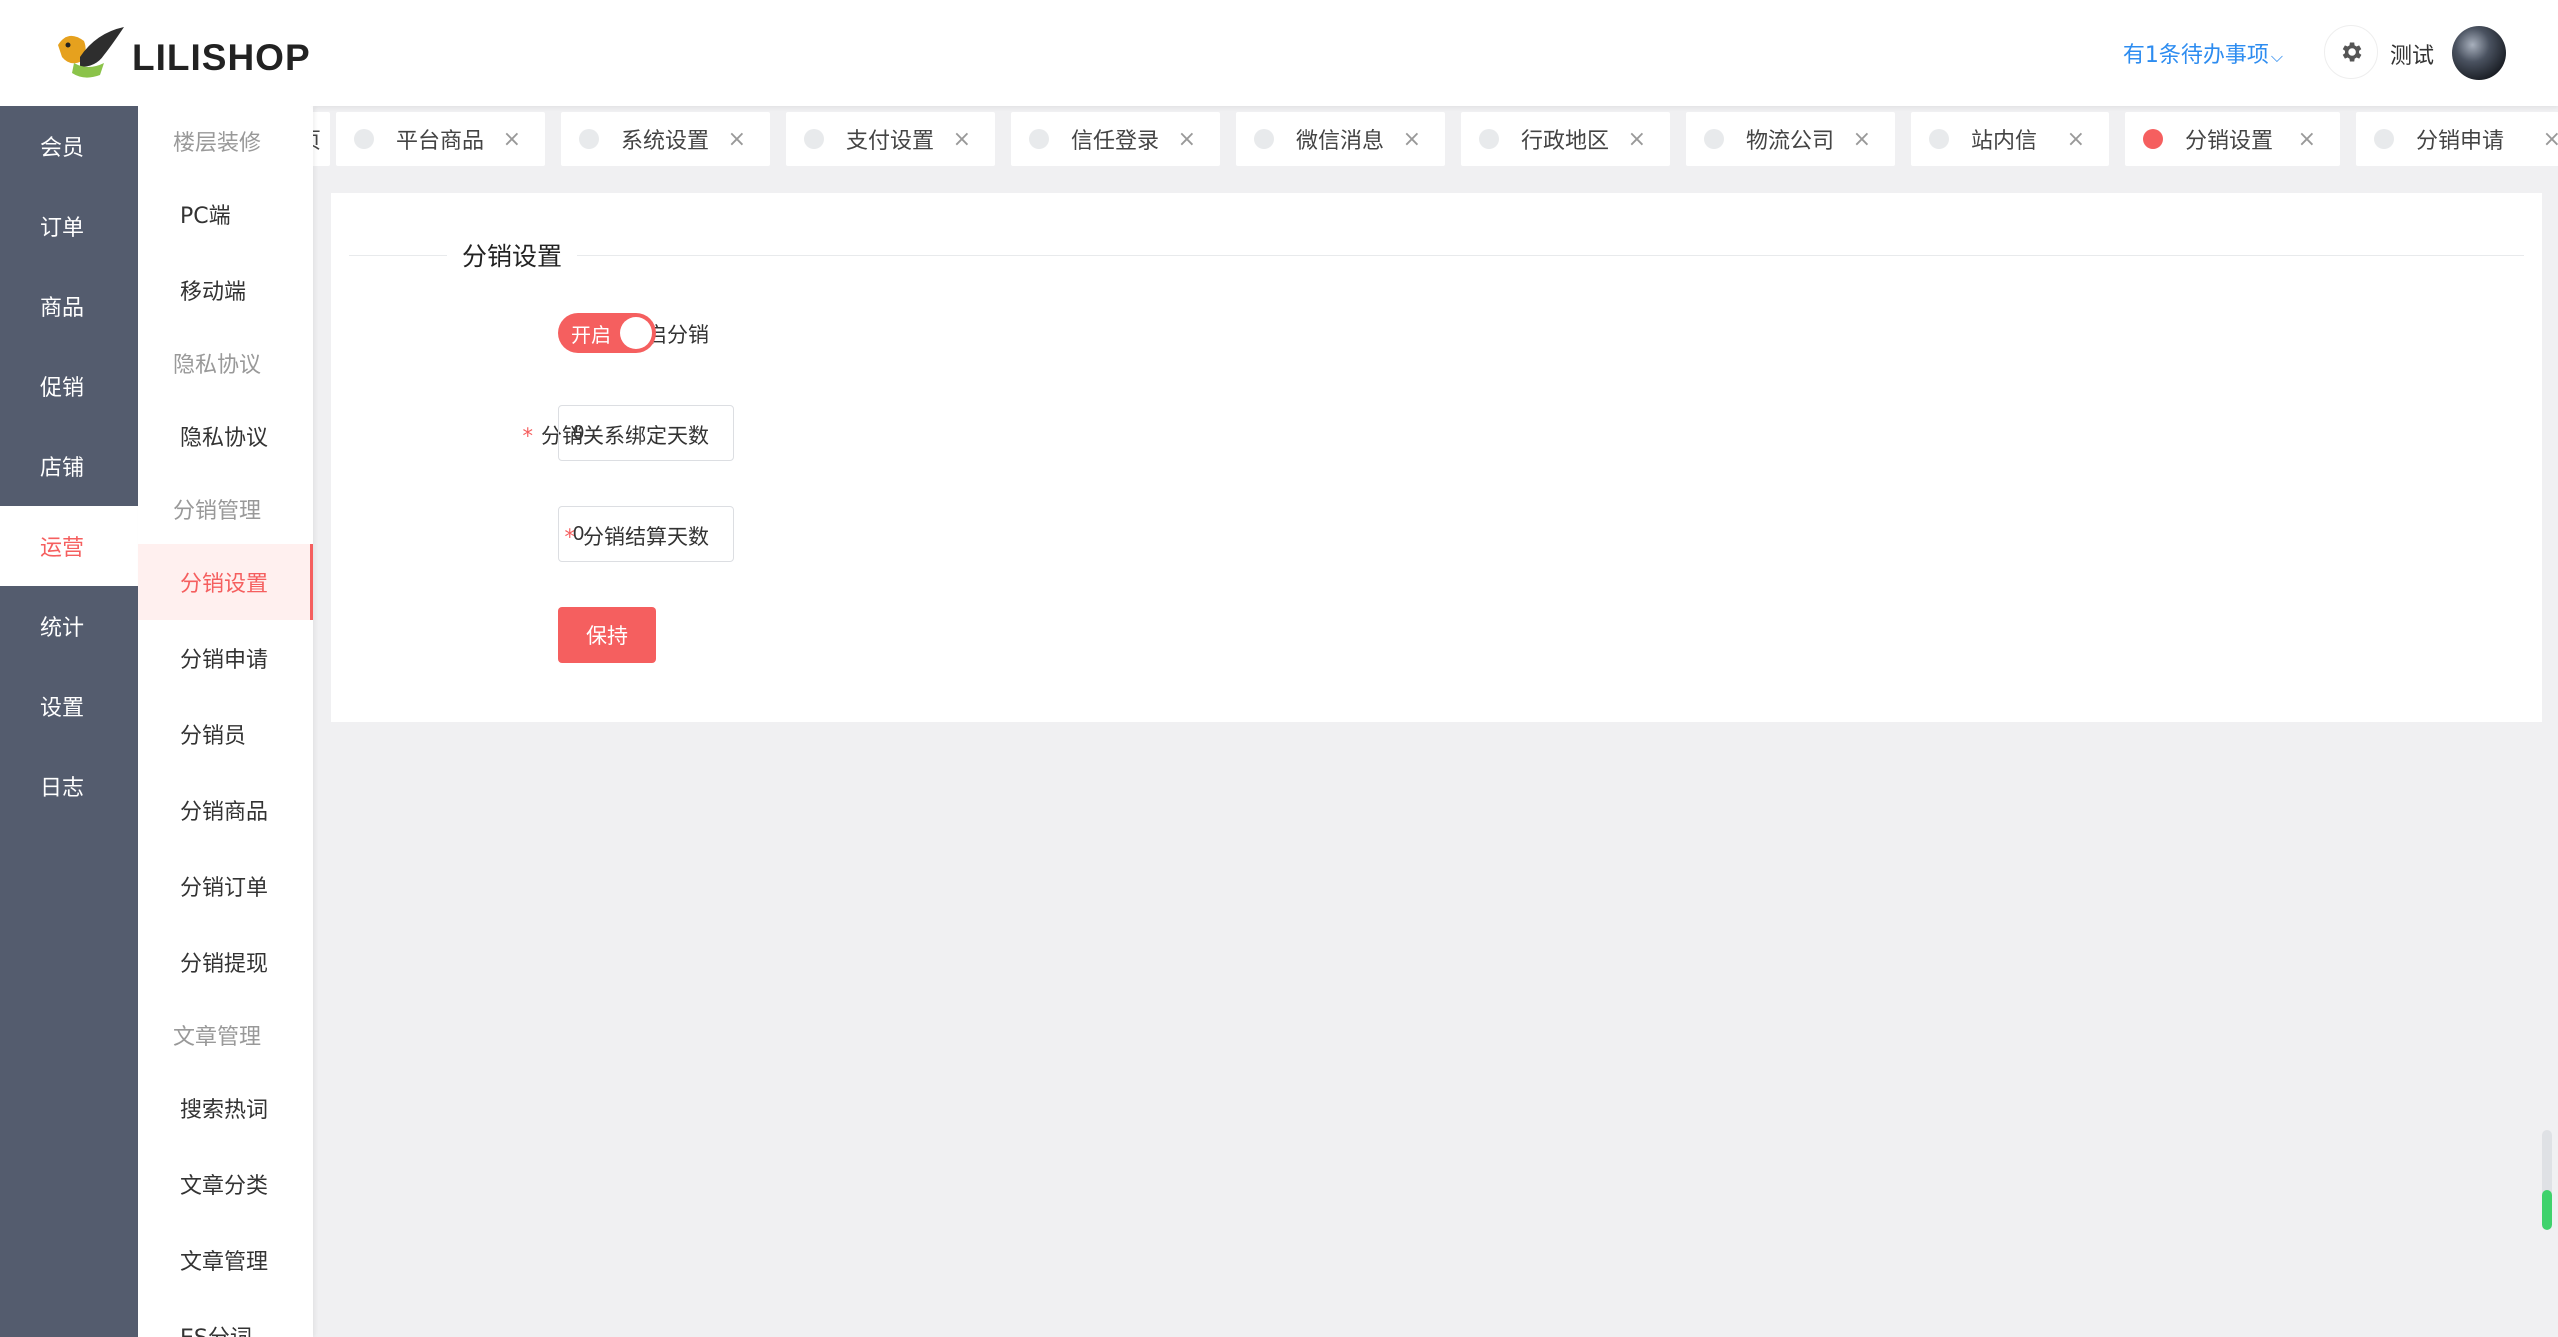 The width and height of the screenshot is (2558, 1337). What do you see at coordinates (607, 635) in the screenshot?
I see `save-button: 保持` at bounding box center [607, 635].